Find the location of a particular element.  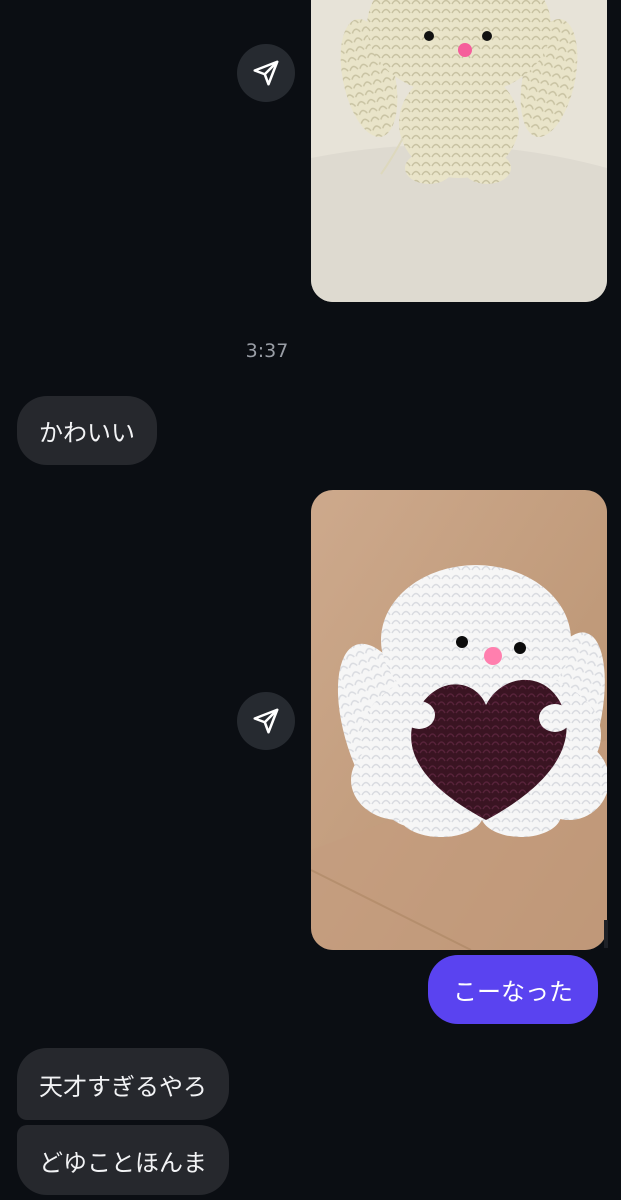

message-text: どゆことほんま is located at coordinates (123, 1162).